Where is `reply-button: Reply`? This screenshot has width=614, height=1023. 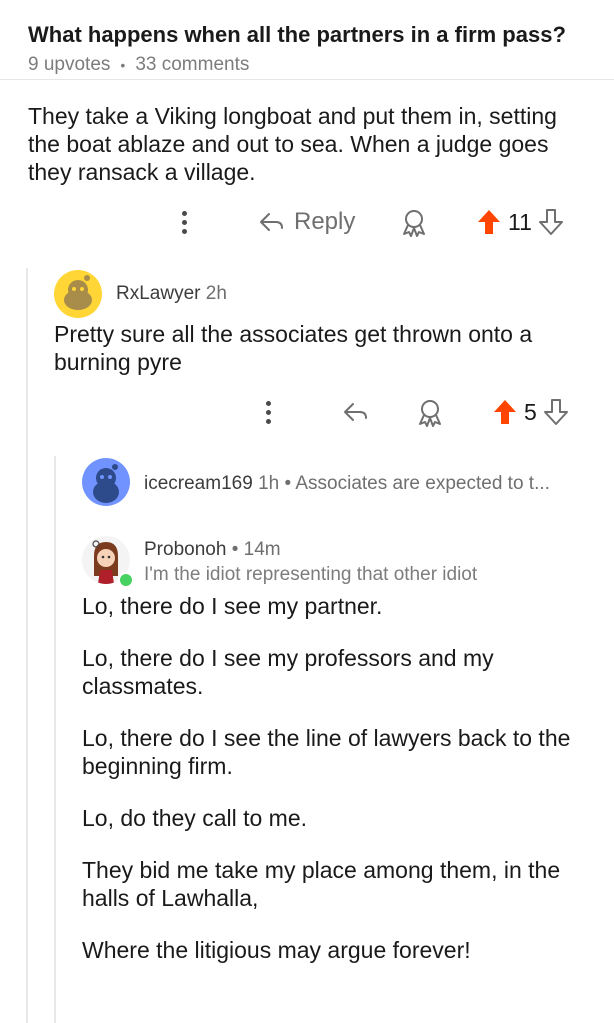
reply-button: Reply is located at coordinates (306, 222).